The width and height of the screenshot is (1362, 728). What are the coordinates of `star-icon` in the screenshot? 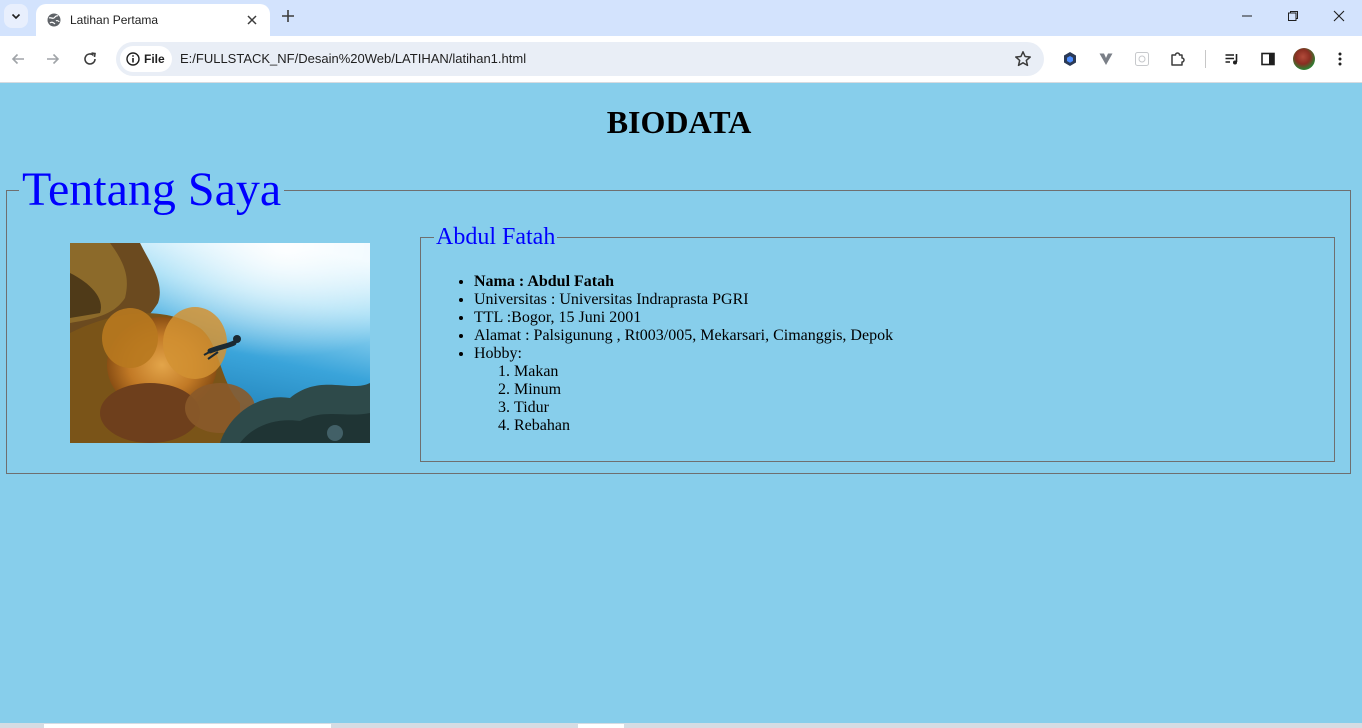 It's located at (1023, 59).